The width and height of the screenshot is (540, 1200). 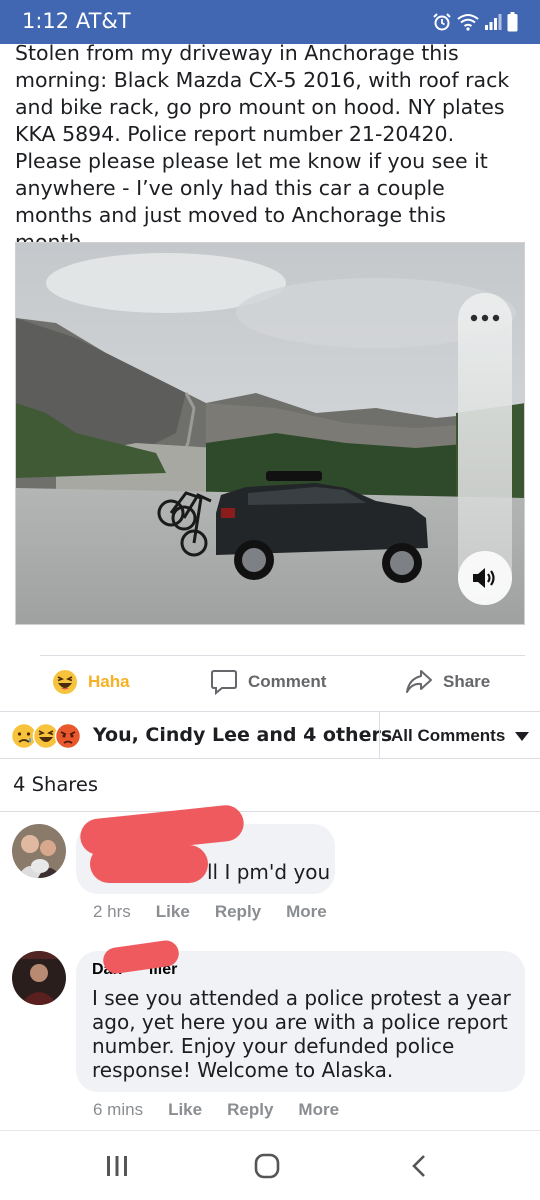 What do you see at coordinates (287, 681) in the screenshot?
I see `comment-label: Comment` at bounding box center [287, 681].